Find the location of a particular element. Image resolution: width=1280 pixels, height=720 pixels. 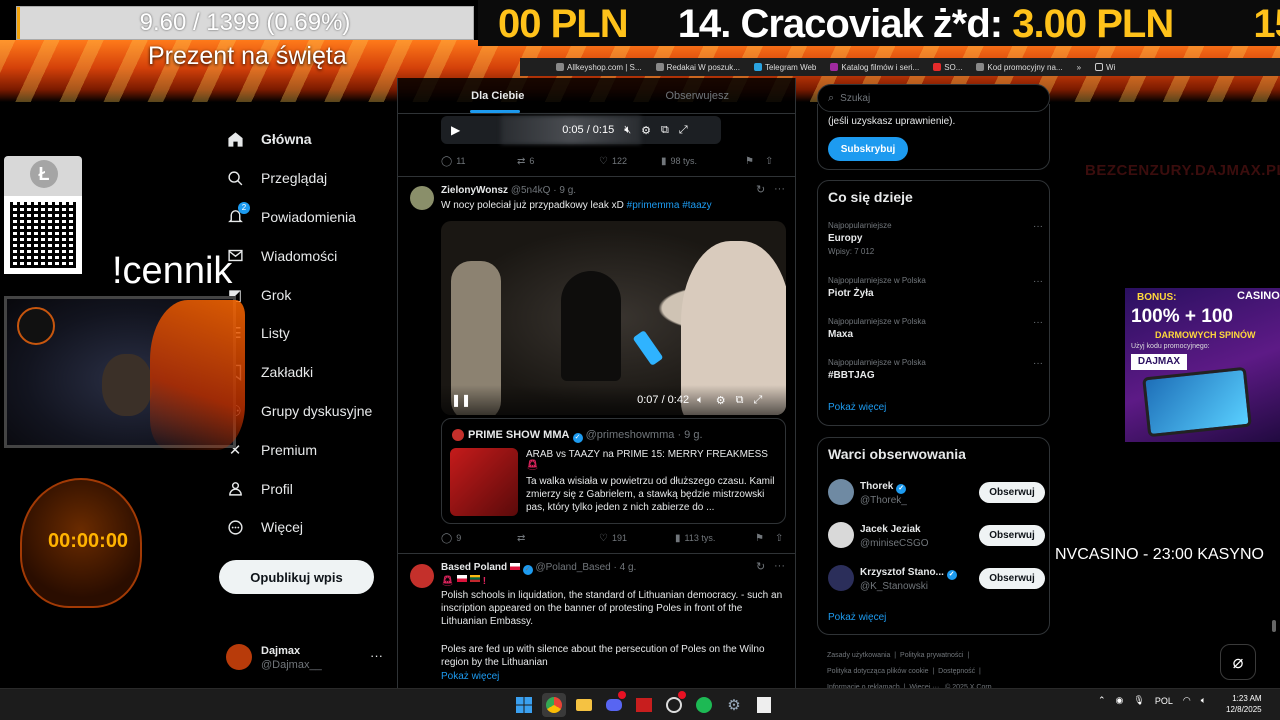

reply-button: ◯ 9 is located at coordinates (479, 538).